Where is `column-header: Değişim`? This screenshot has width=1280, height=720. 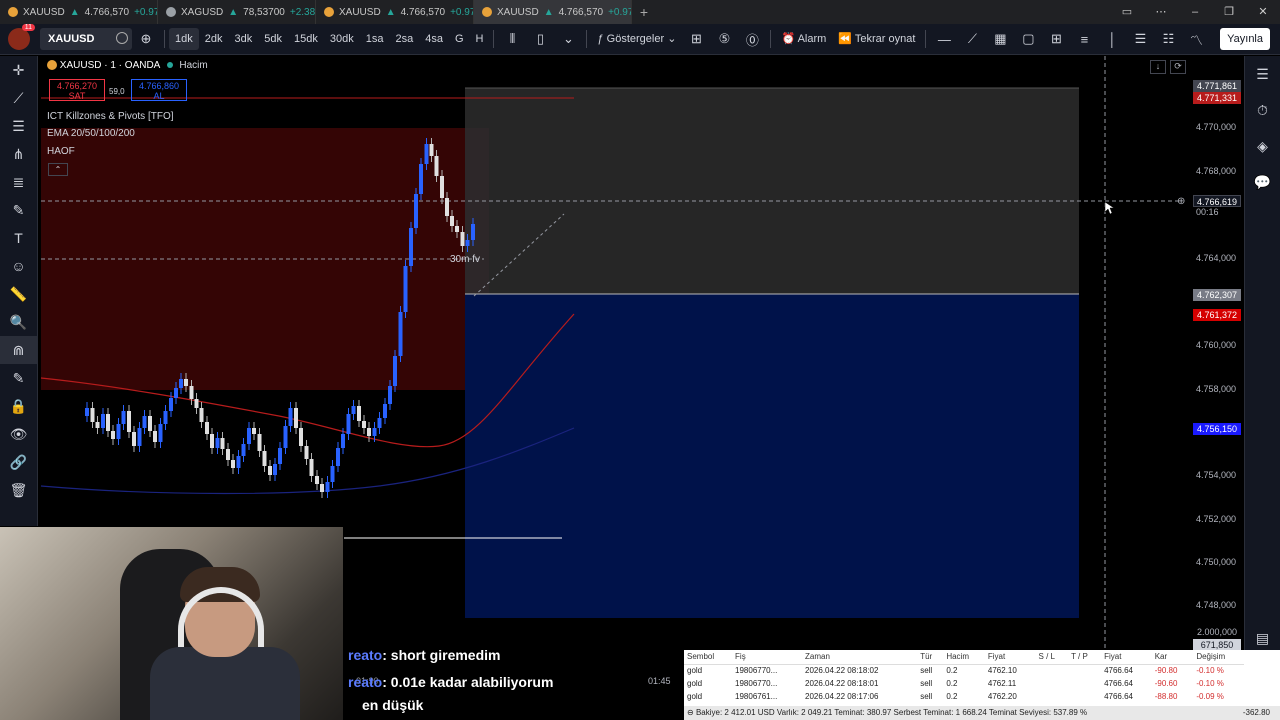
column-header: Değişim is located at coordinates (1218, 657).